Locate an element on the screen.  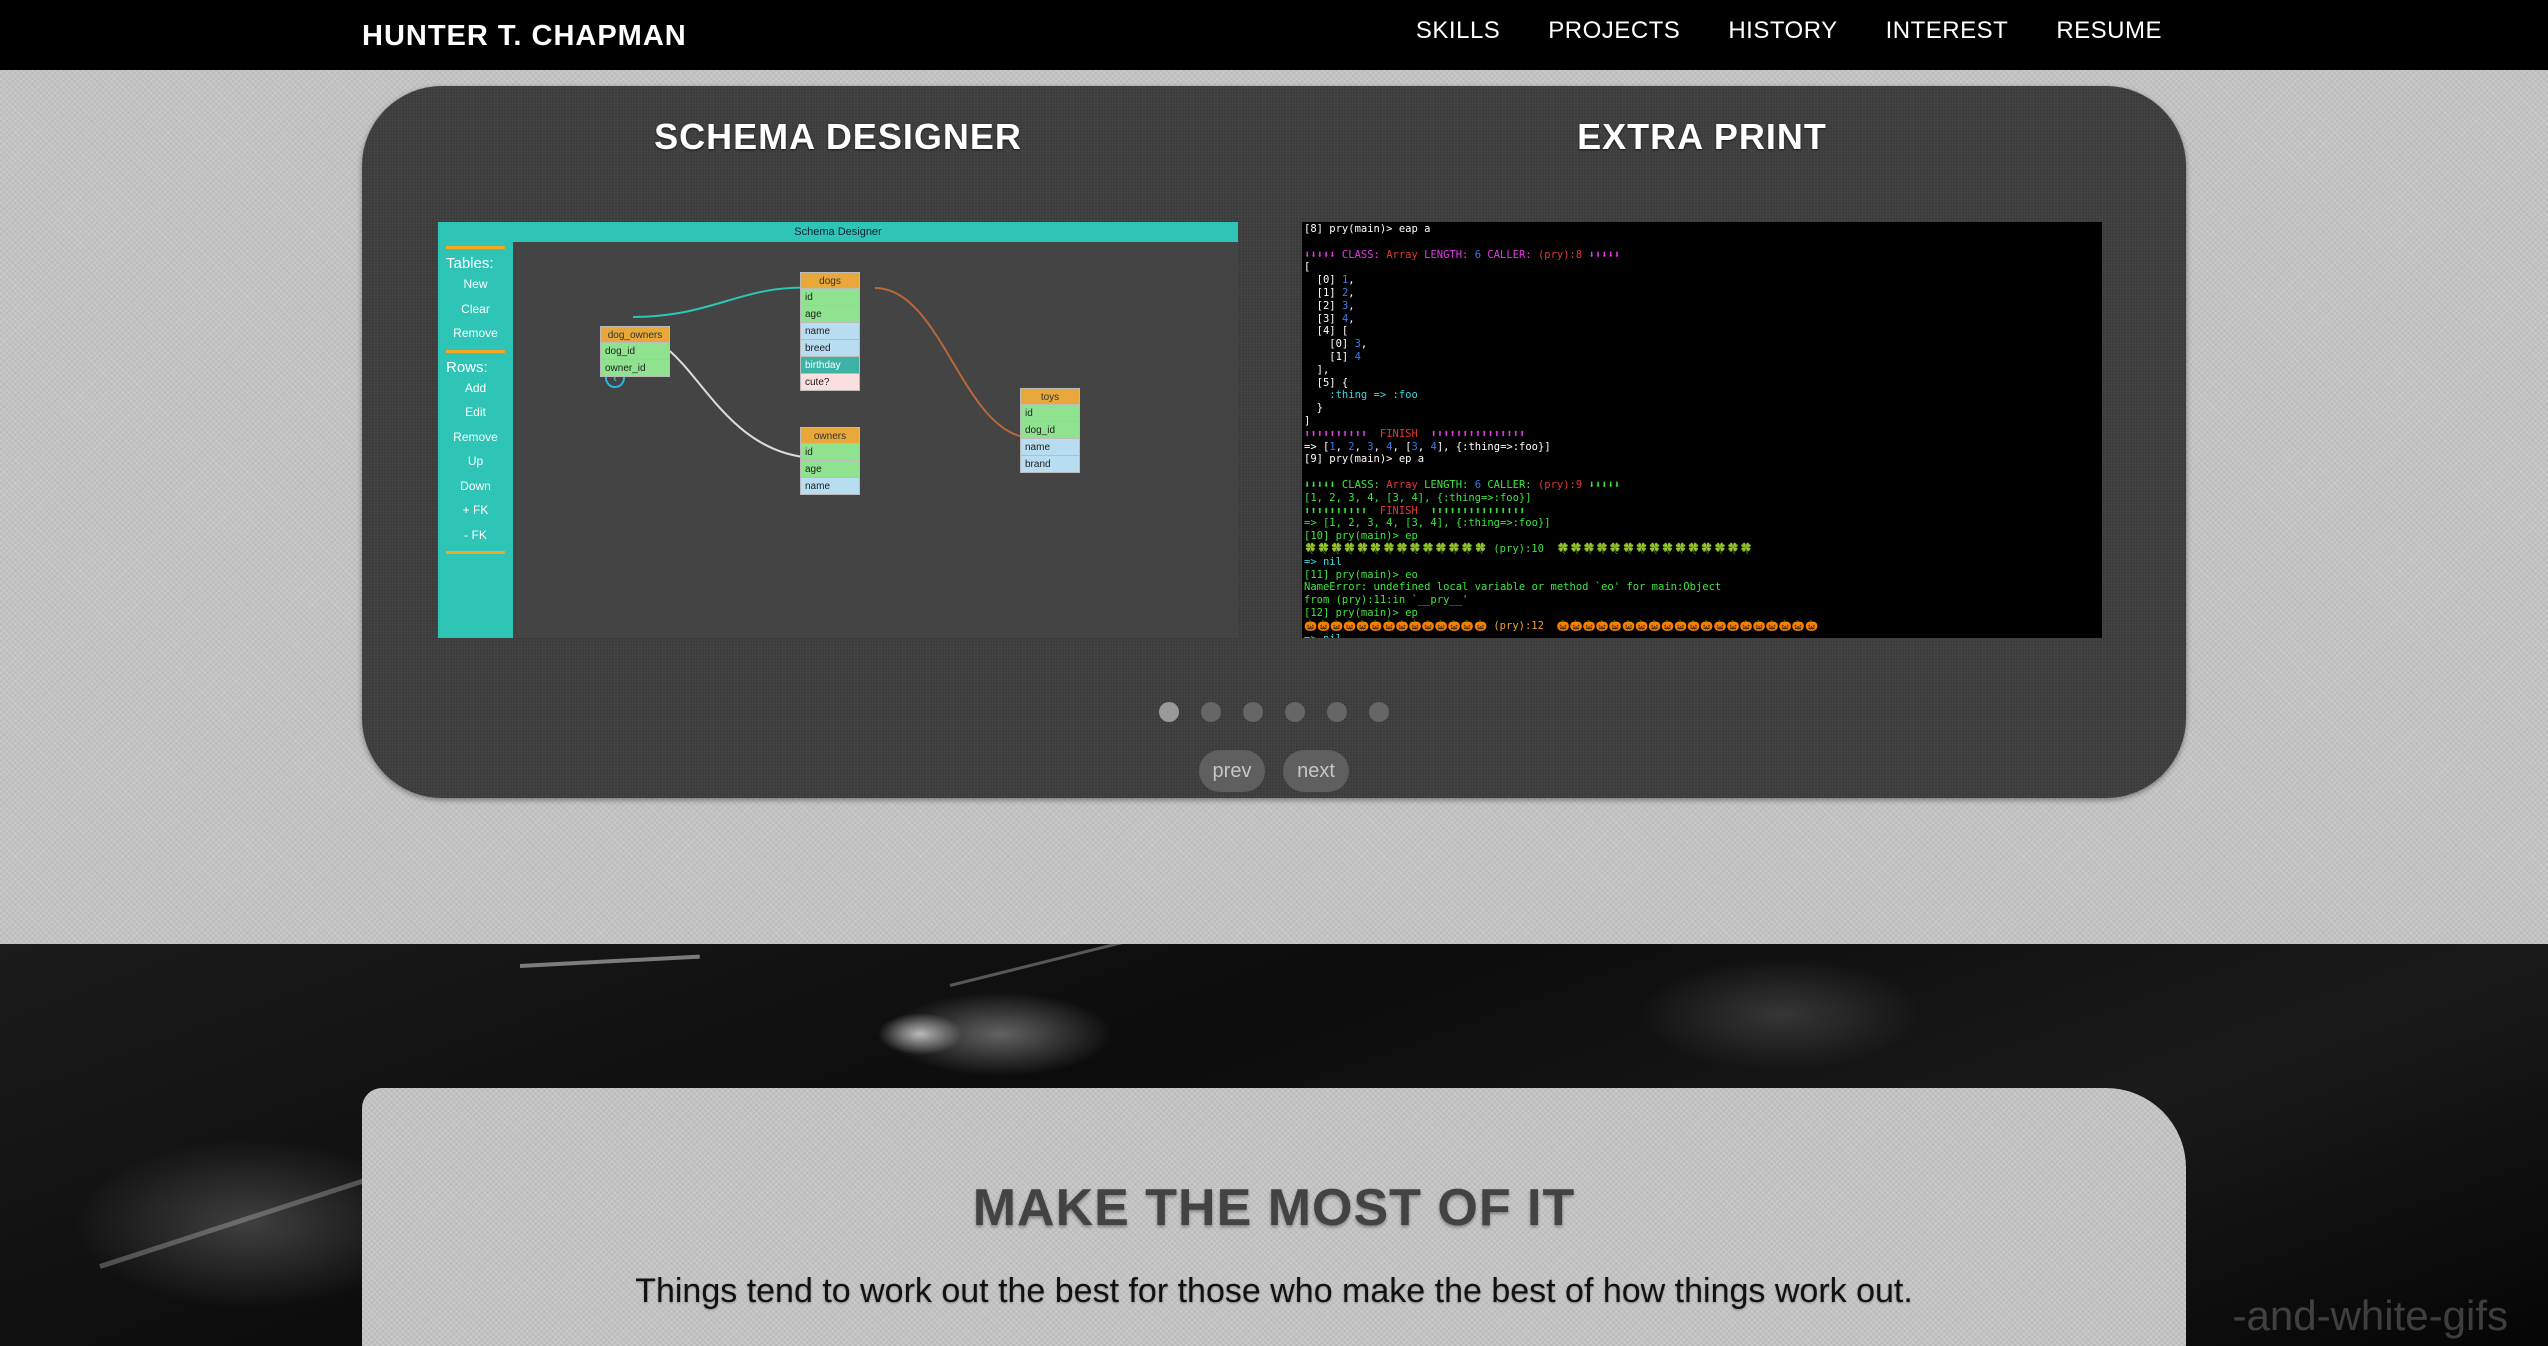
table-owners: owners id age name is located at coordinates (830, 461).